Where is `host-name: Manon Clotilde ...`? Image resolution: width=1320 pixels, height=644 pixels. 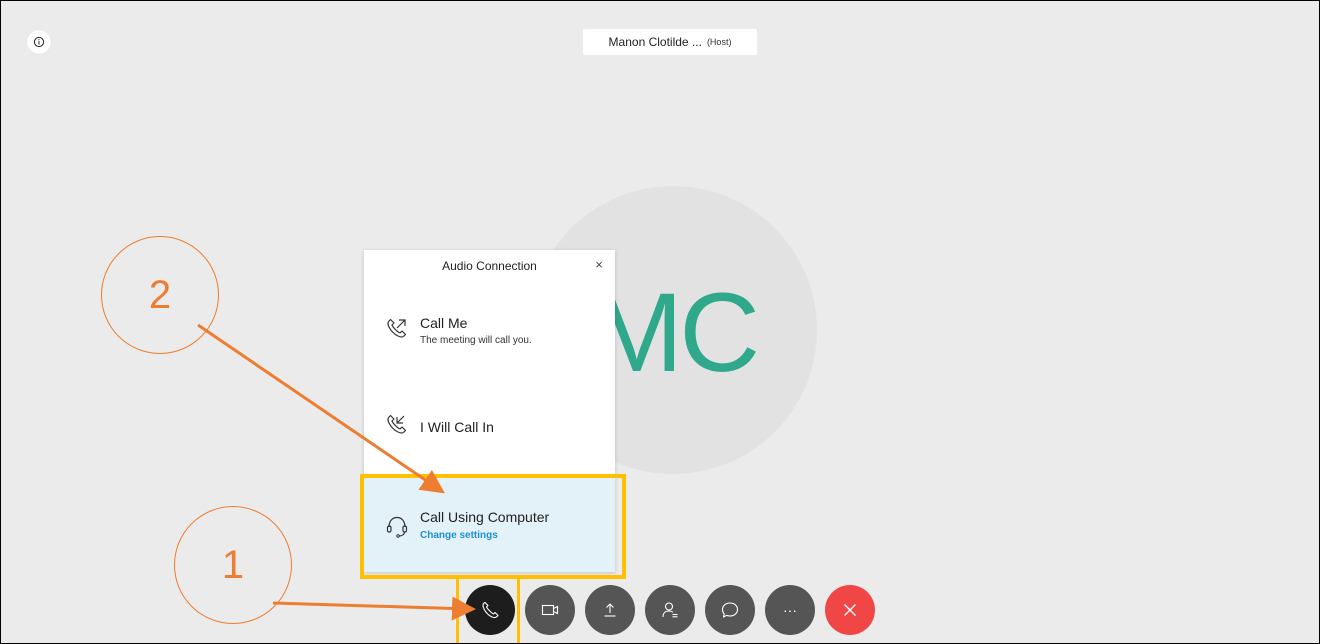
host-name: Manon Clotilde ... is located at coordinates (655, 42).